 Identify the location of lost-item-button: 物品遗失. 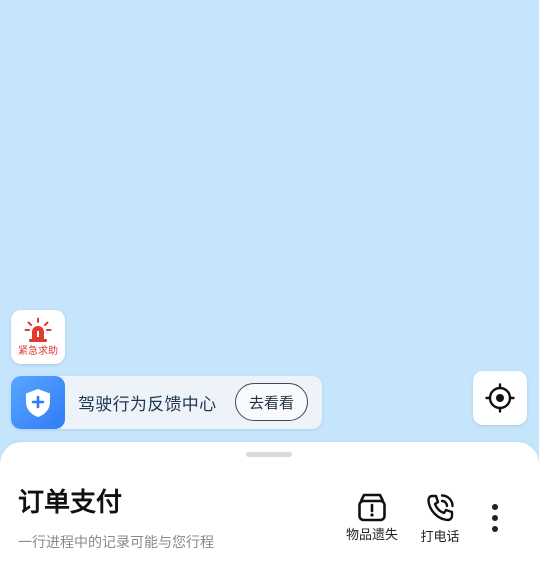
(372, 518).